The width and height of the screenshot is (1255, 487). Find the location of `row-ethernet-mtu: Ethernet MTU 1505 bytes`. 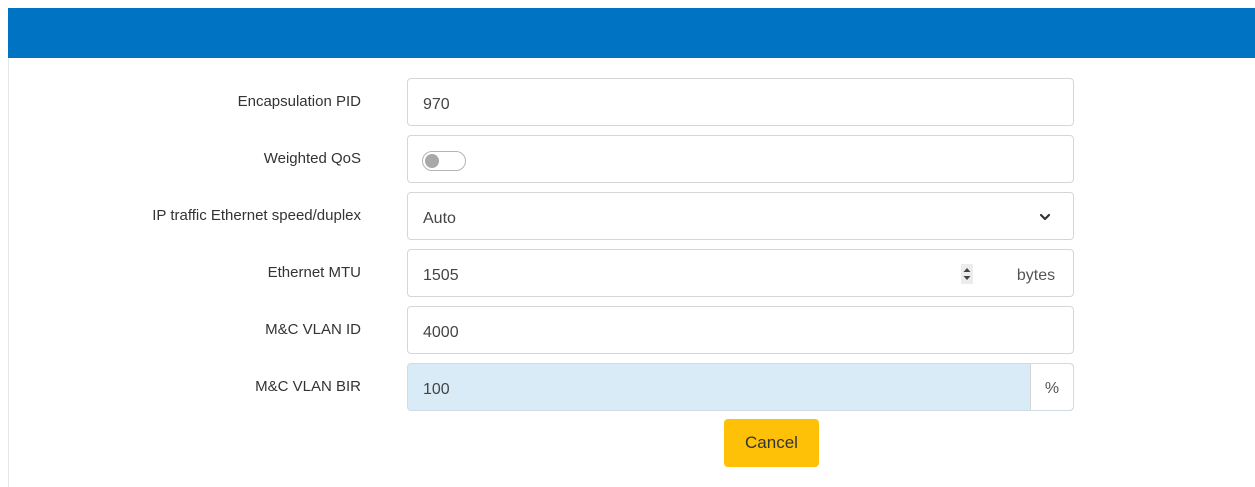

row-ethernet-mtu: Ethernet MTU 1505 bytes is located at coordinates (632, 273).